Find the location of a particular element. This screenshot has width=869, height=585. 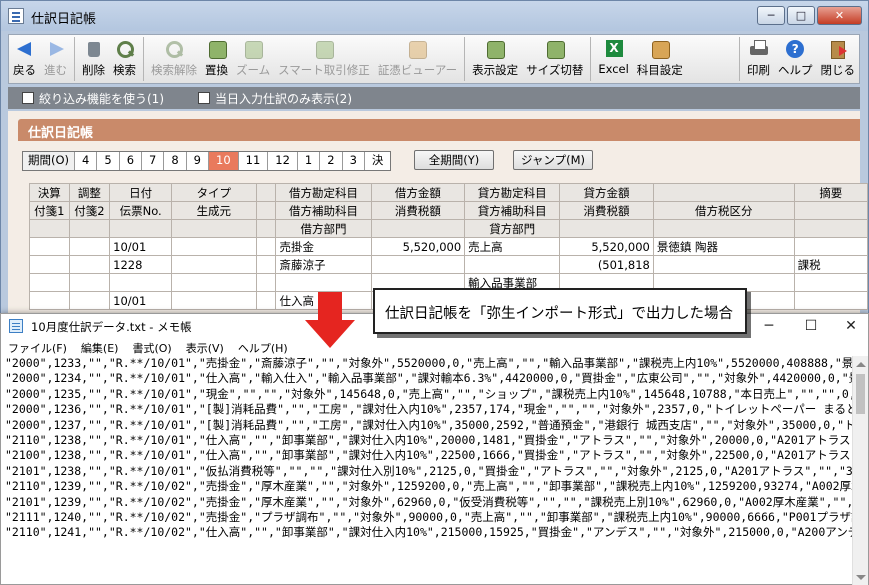

notepad-vertical-scrollbar is located at coordinates (860, 470).